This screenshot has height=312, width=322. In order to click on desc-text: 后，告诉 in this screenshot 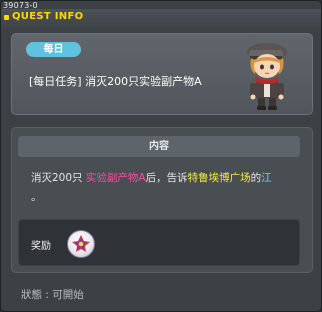, I will do `click(166, 178)`.